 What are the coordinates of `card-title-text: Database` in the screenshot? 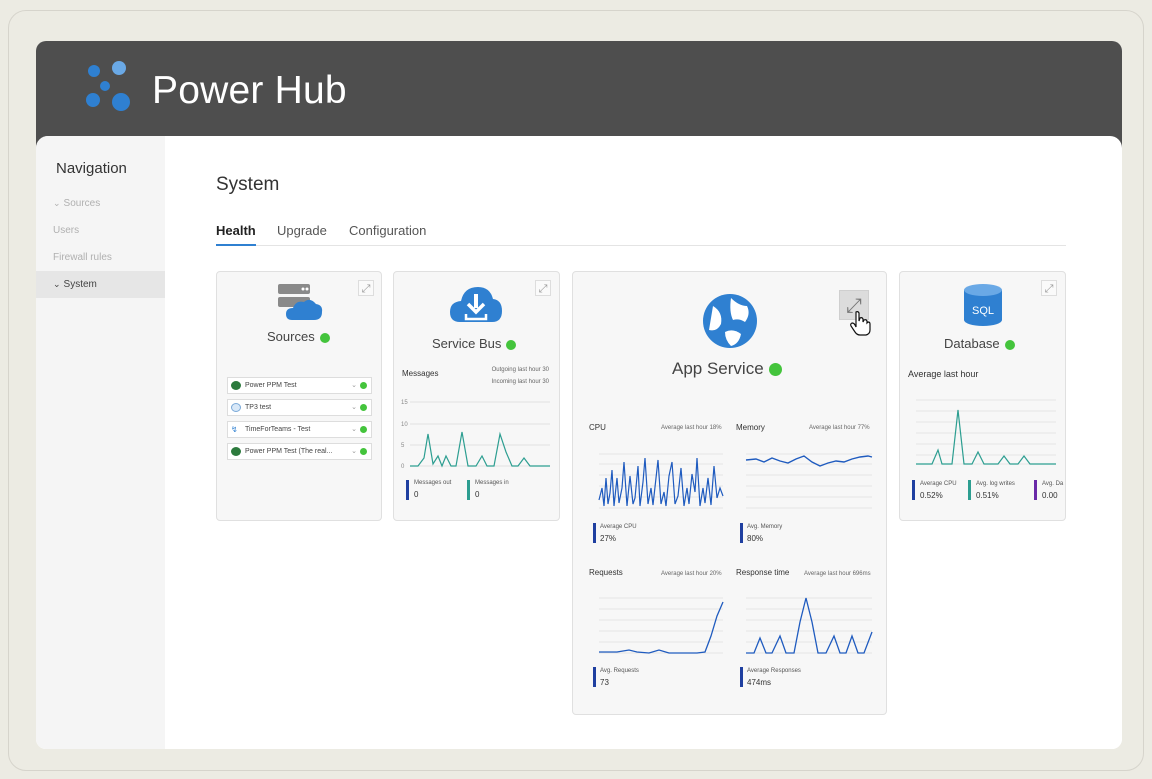 It's located at (972, 343).